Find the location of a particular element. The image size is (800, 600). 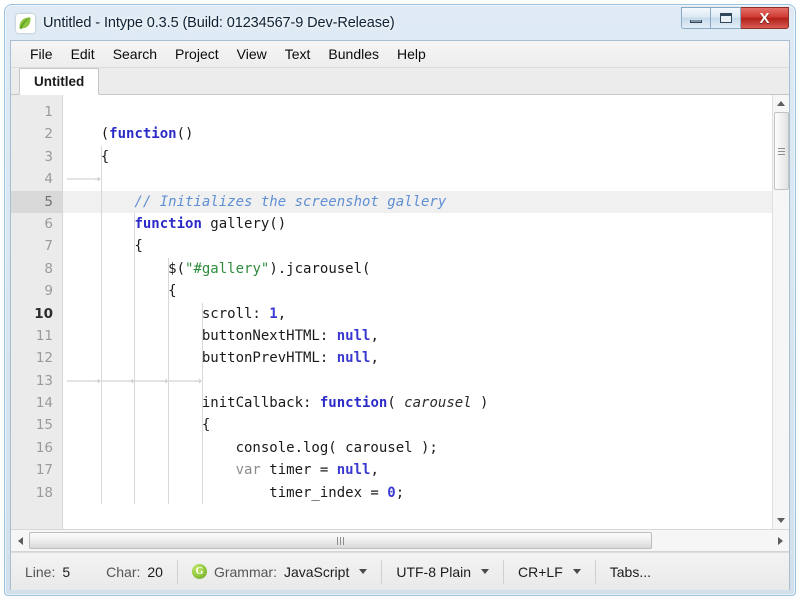

code-token: ———→ is located at coordinates (84, 179).